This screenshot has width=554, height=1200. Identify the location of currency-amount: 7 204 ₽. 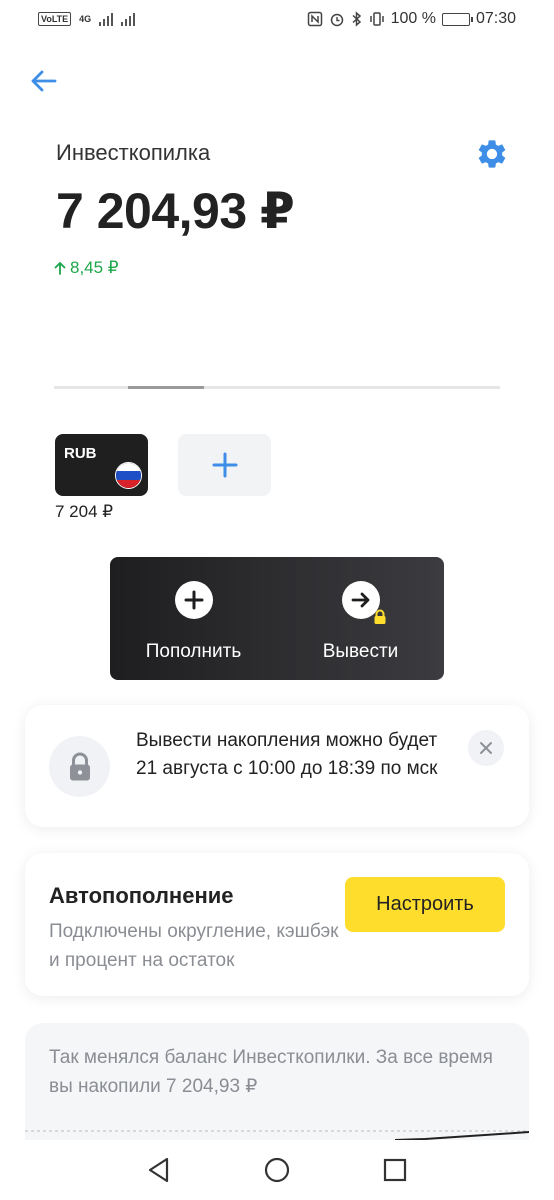
(84, 511).